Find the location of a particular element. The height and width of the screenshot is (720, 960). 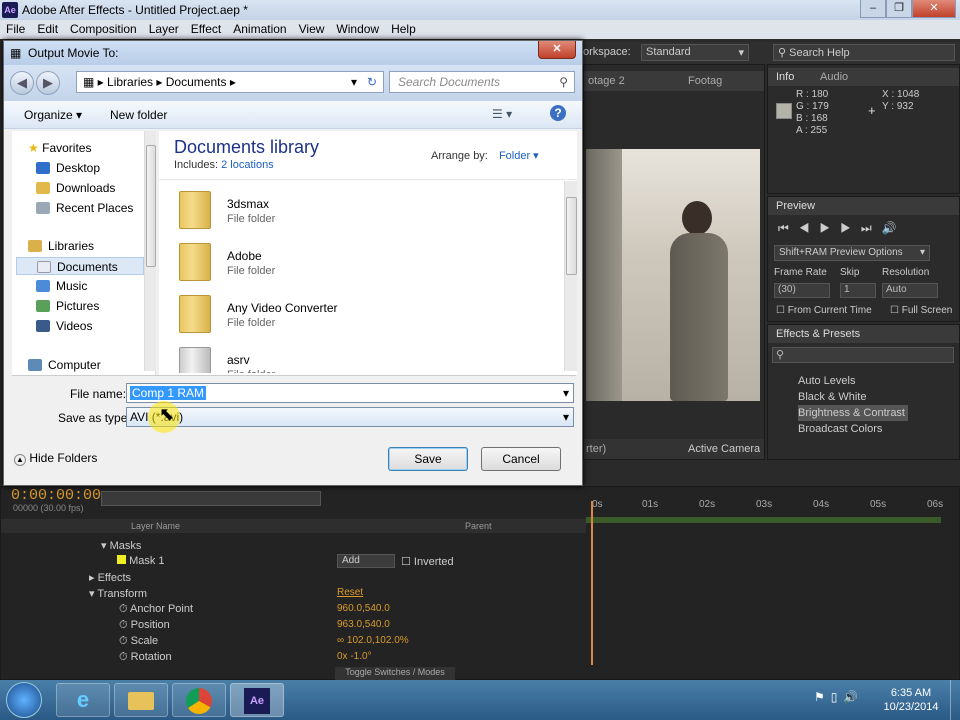

taskbar-ie: e is located at coordinates (83, 700).